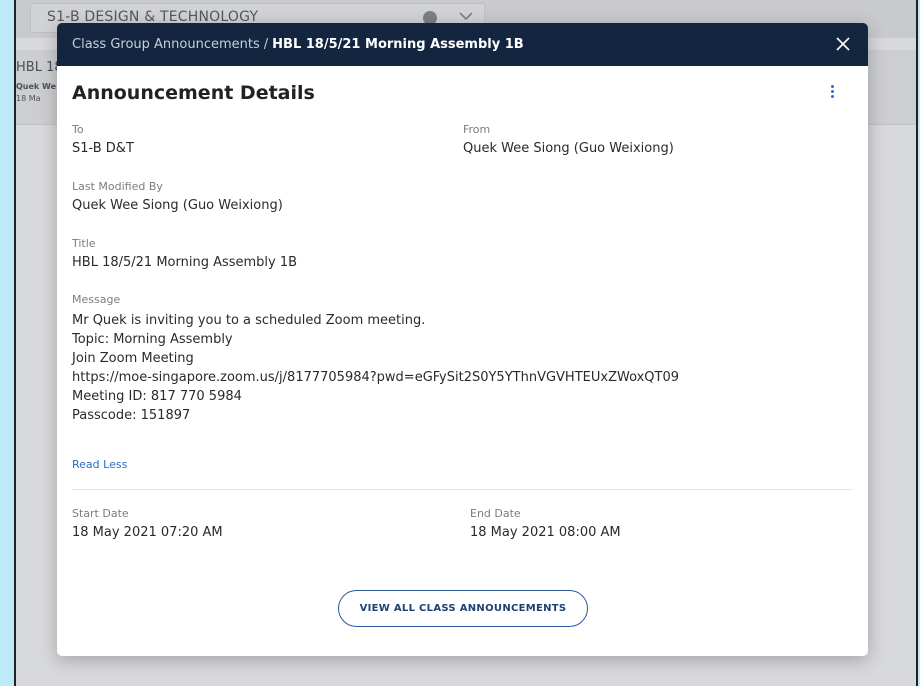 This screenshot has width=920, height=686. What do you see at coordinates (131, 415) in the screenshot?
I see `message-line: Passcode: 151897` at bounding box center [131, 415].